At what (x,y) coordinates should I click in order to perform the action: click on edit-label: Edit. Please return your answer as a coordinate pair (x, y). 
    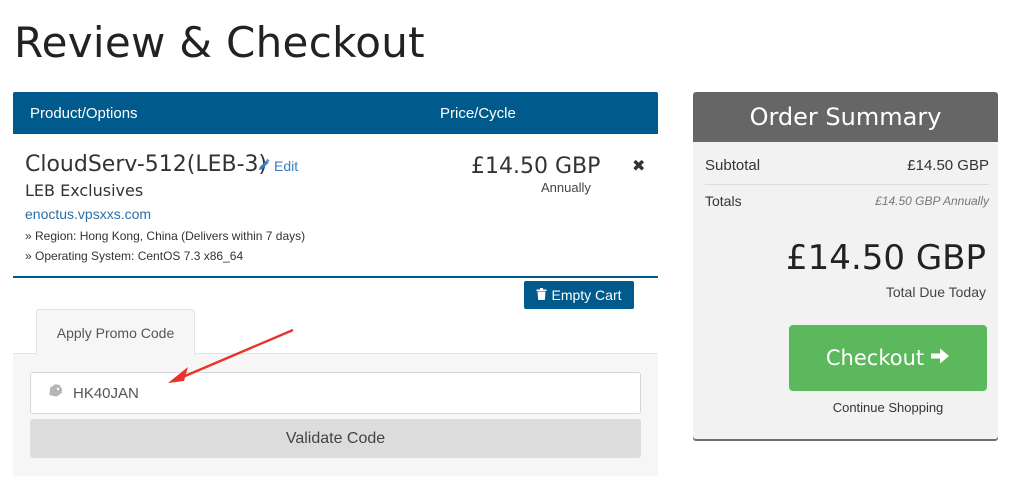
    Looking at the image, I should click on (286, 166).